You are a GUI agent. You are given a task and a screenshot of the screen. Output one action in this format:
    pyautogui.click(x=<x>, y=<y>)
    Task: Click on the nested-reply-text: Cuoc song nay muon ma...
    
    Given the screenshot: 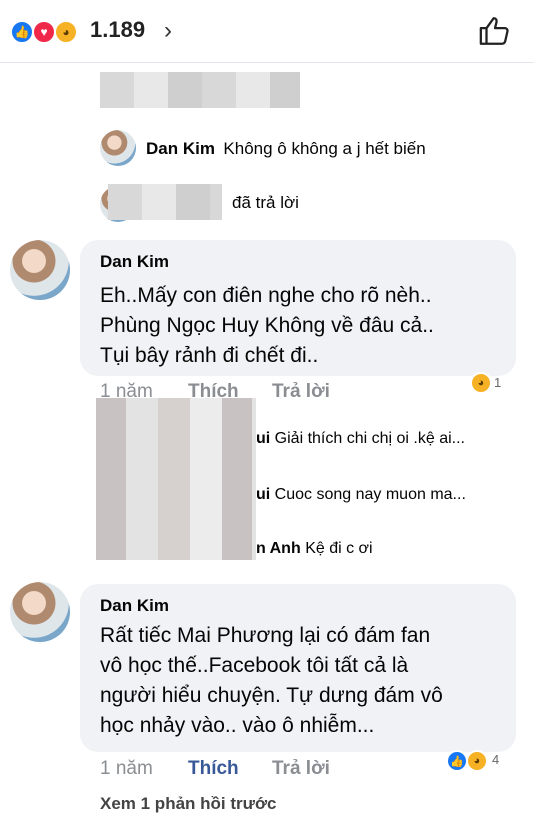 What is the action you would take?
    pyautogui.click(x=370, y=494)
    